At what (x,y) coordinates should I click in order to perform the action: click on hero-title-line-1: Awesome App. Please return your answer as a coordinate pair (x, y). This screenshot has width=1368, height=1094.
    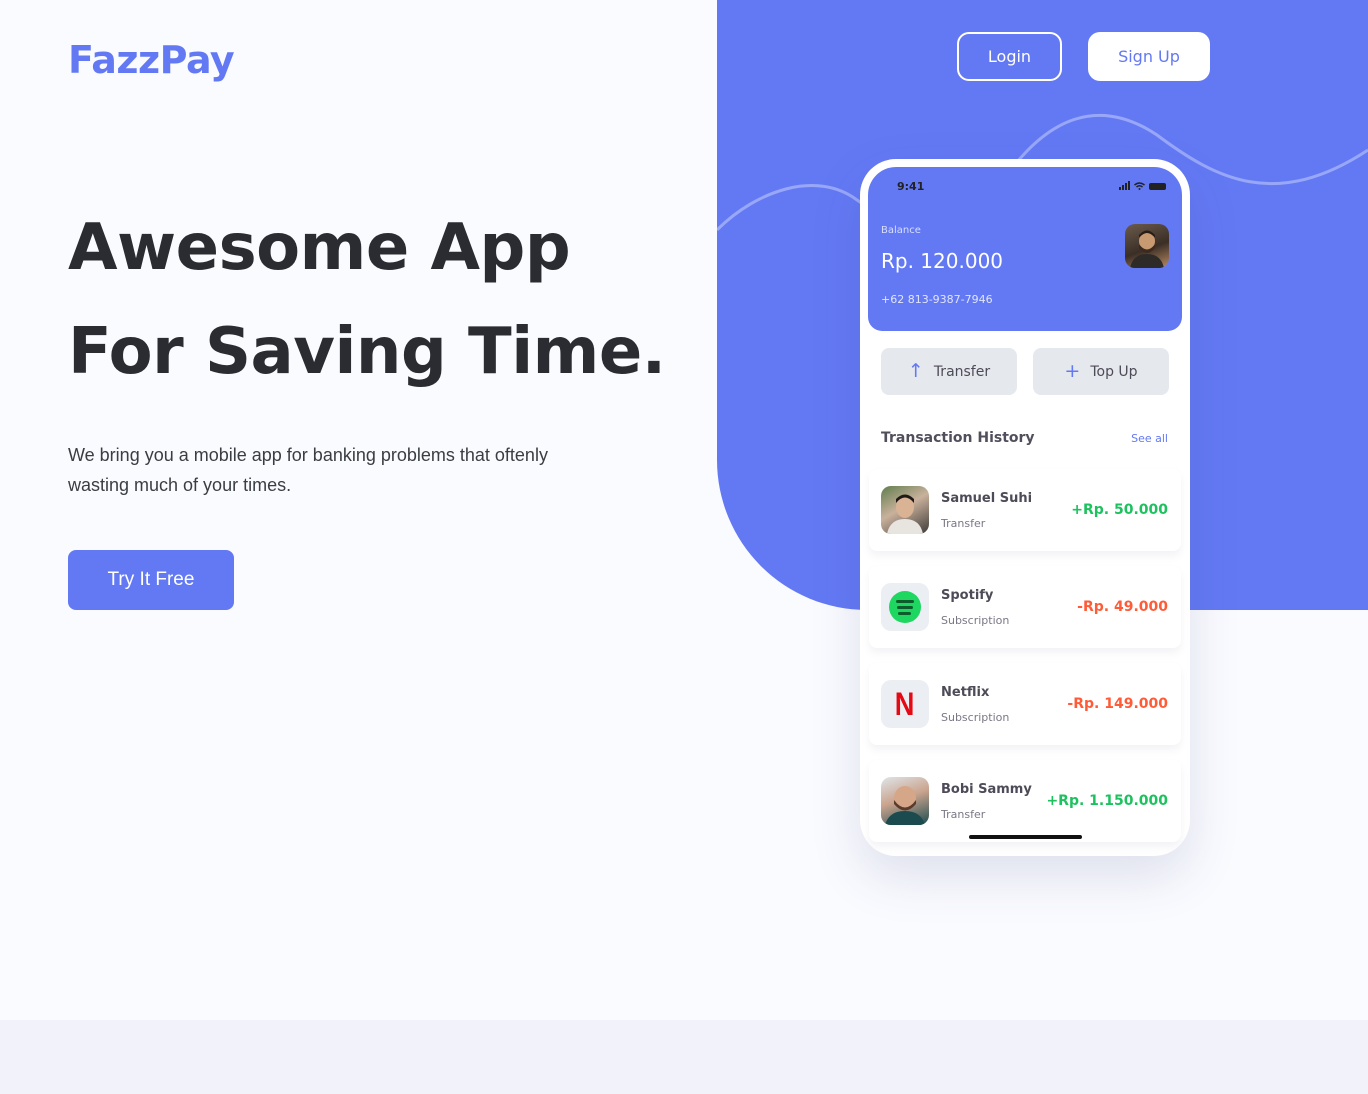
    Looking at the image, I should click on (319, 248).